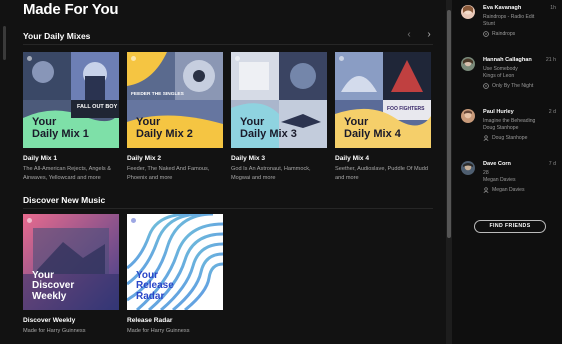 The image size is (562, 344). Describe the element at coordinates (175, 262) in the screenshot. I see `release-radar-cover: Your Release Radar` at that location.